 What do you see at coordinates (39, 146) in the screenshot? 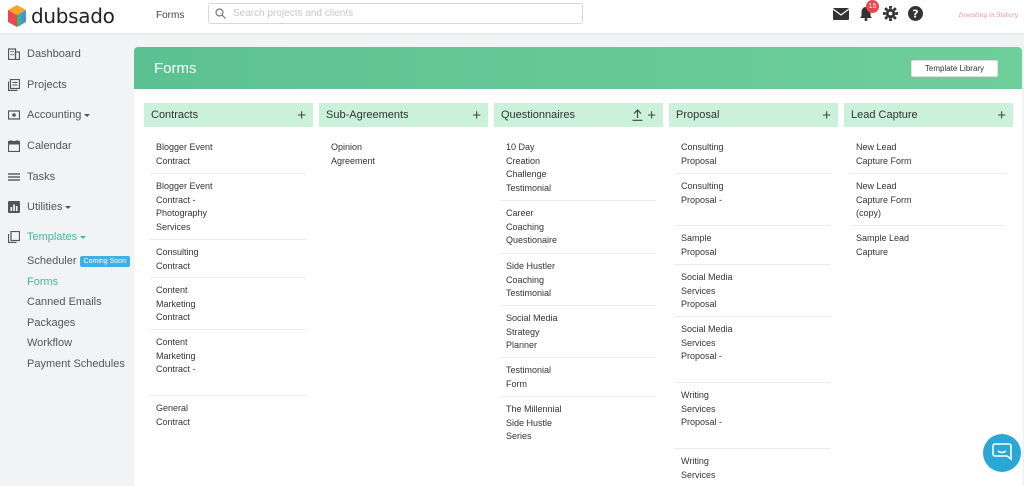
I see `sidebar-item-calendar: Calendar` at bounding box center [39, 146].